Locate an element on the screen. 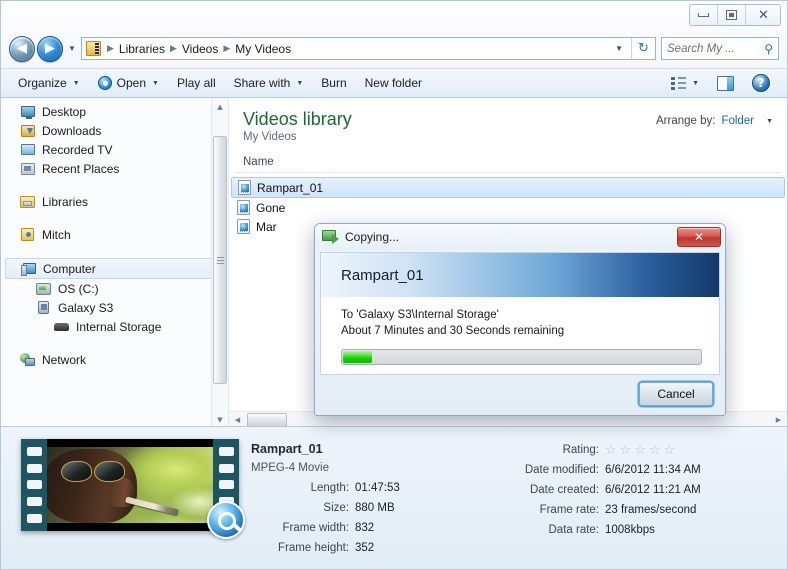 The image size is (788, 570). sidebar-item-label: Desktop is located at coordinates (64, 111).